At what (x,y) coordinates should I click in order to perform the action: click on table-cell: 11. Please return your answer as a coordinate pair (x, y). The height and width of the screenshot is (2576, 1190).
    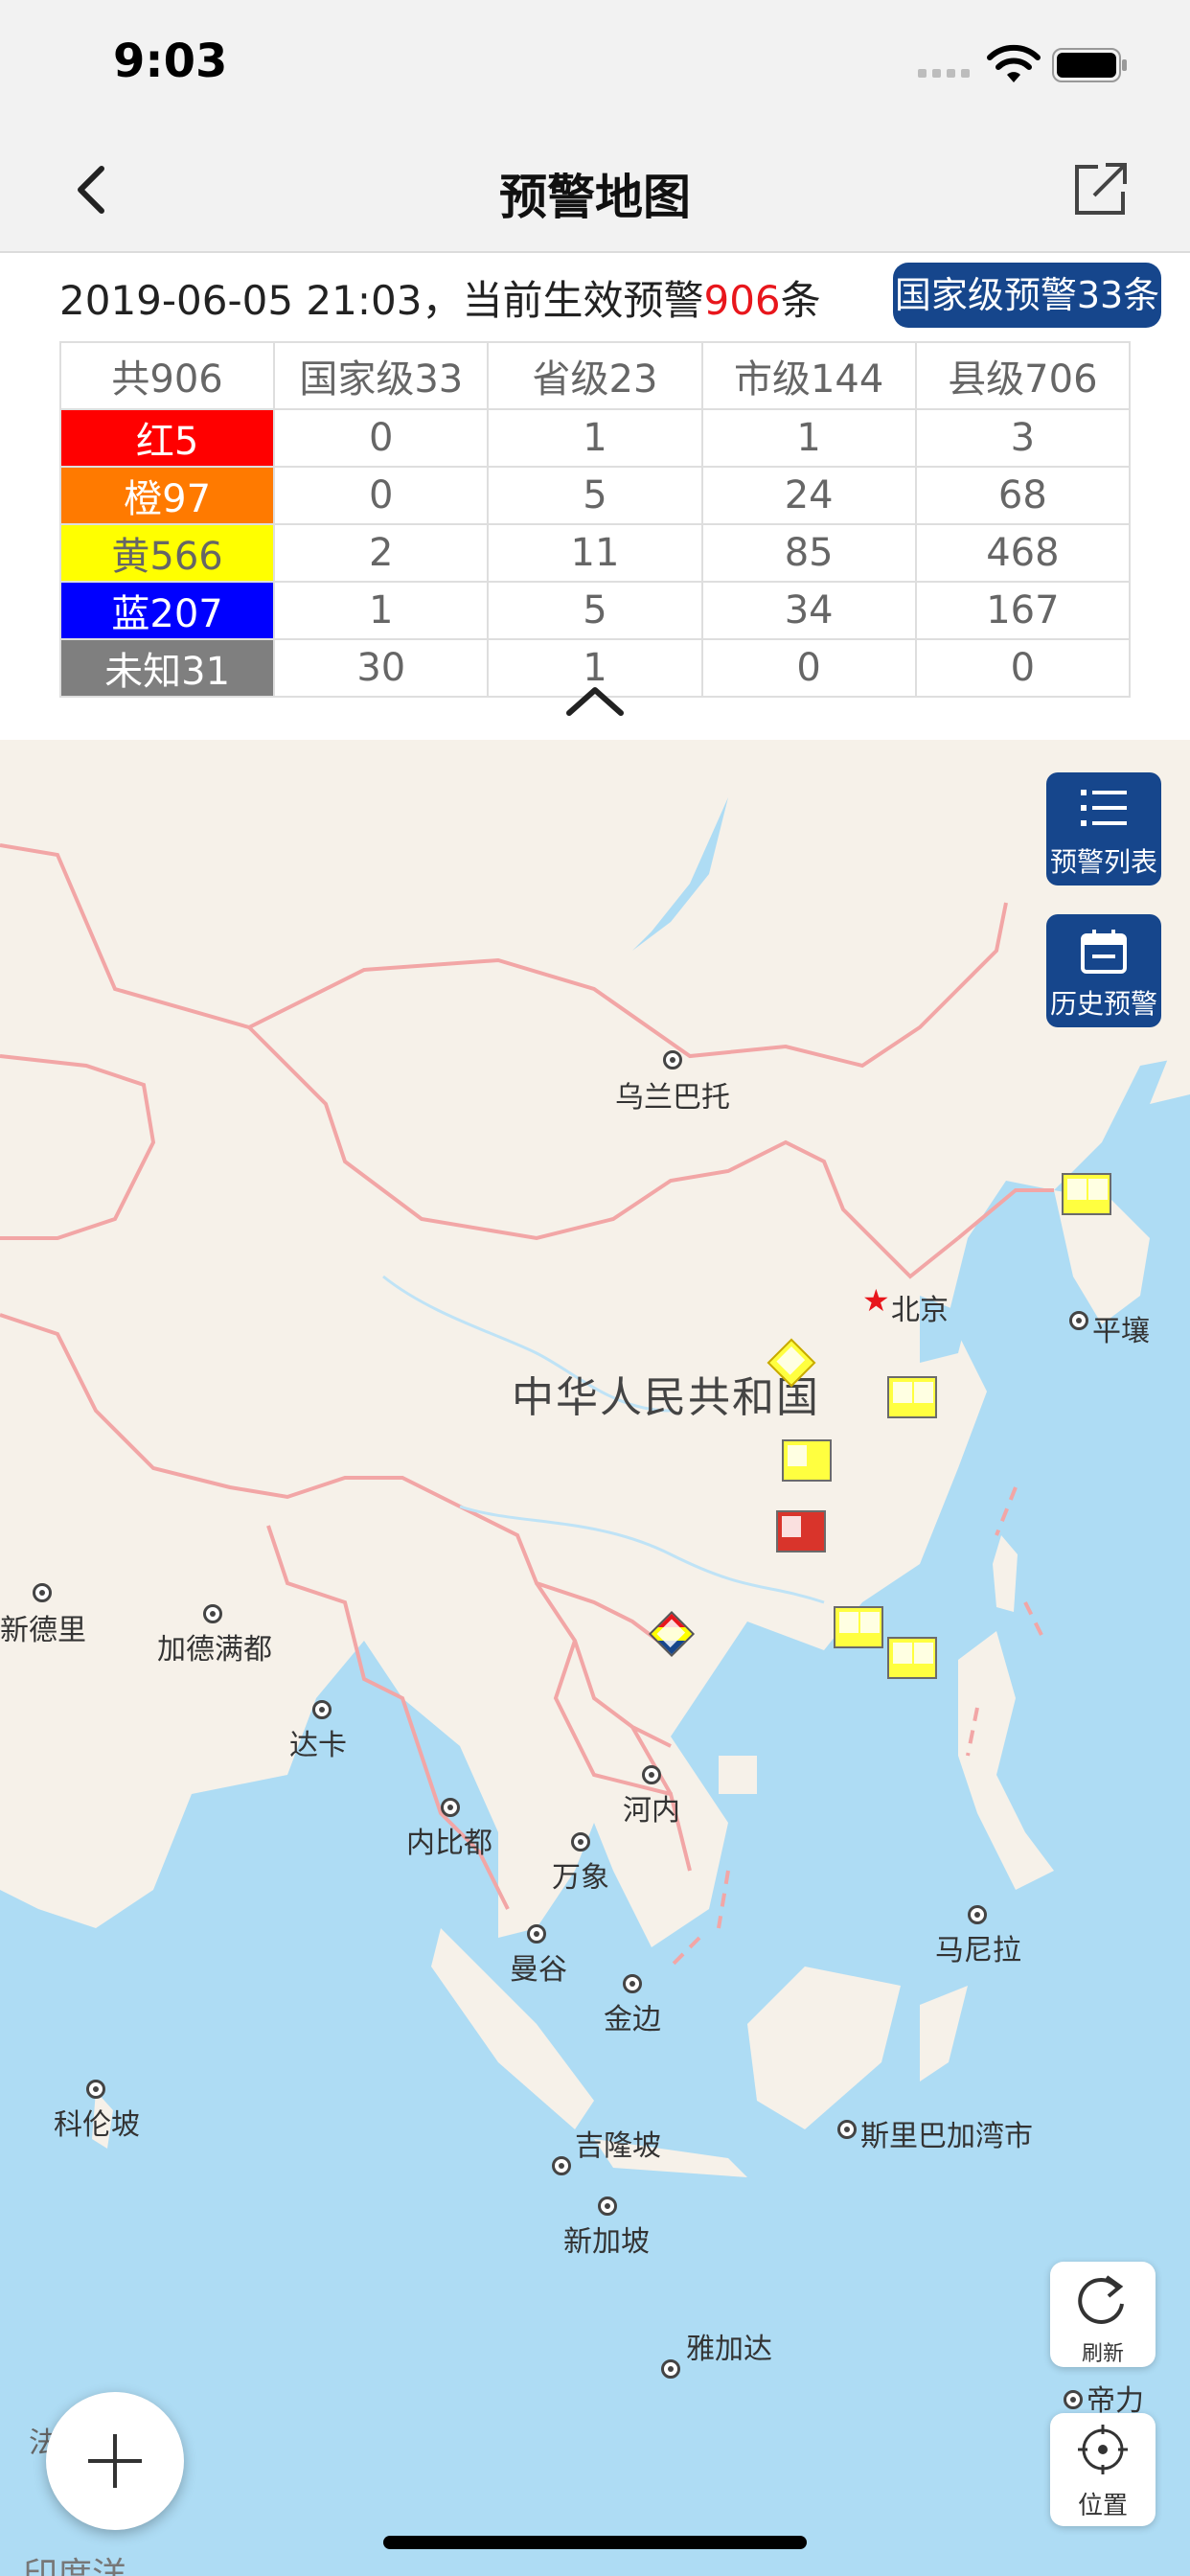
    Looking at the image, I should click on (595, 553).